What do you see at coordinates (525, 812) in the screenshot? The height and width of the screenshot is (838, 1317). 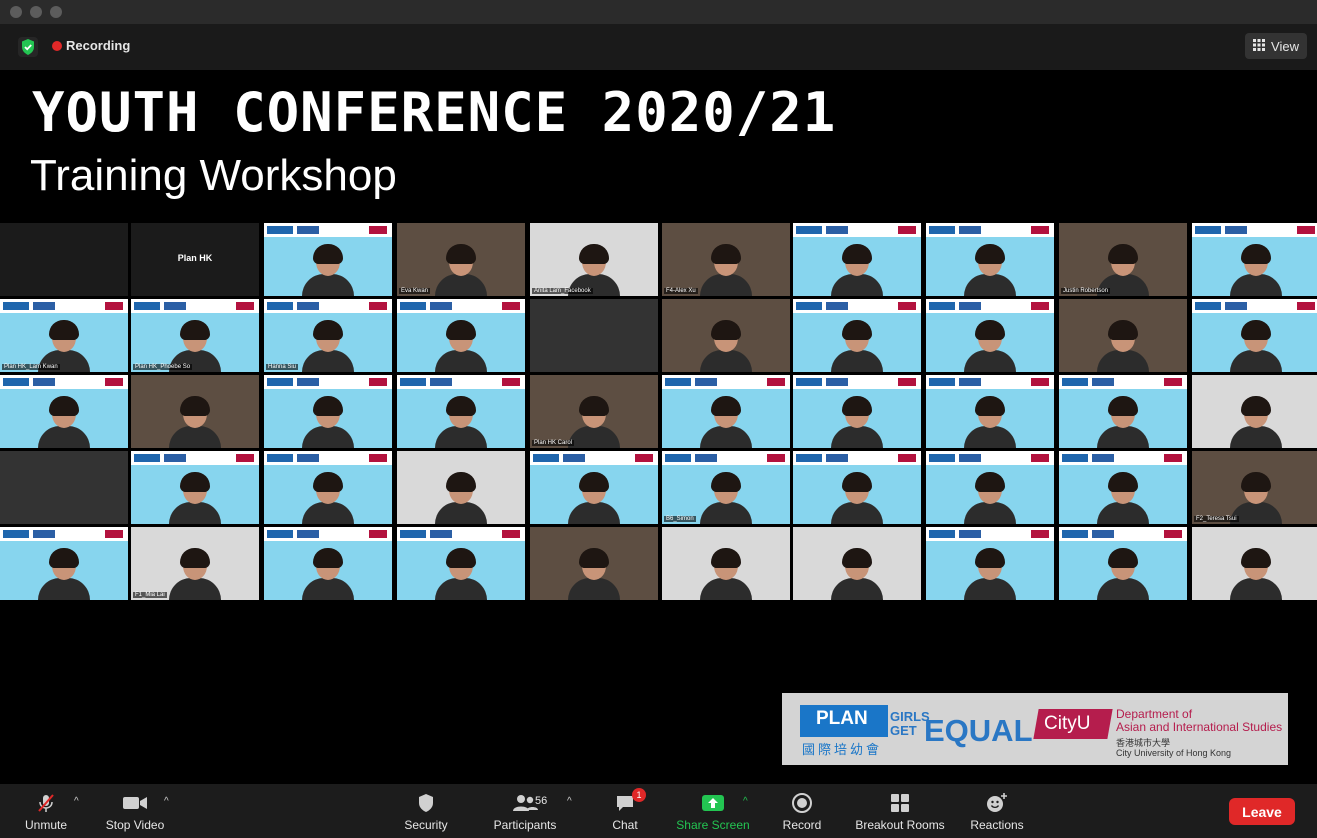 I see `participants-button: 56 Participants` at bounding box center [525, 812].